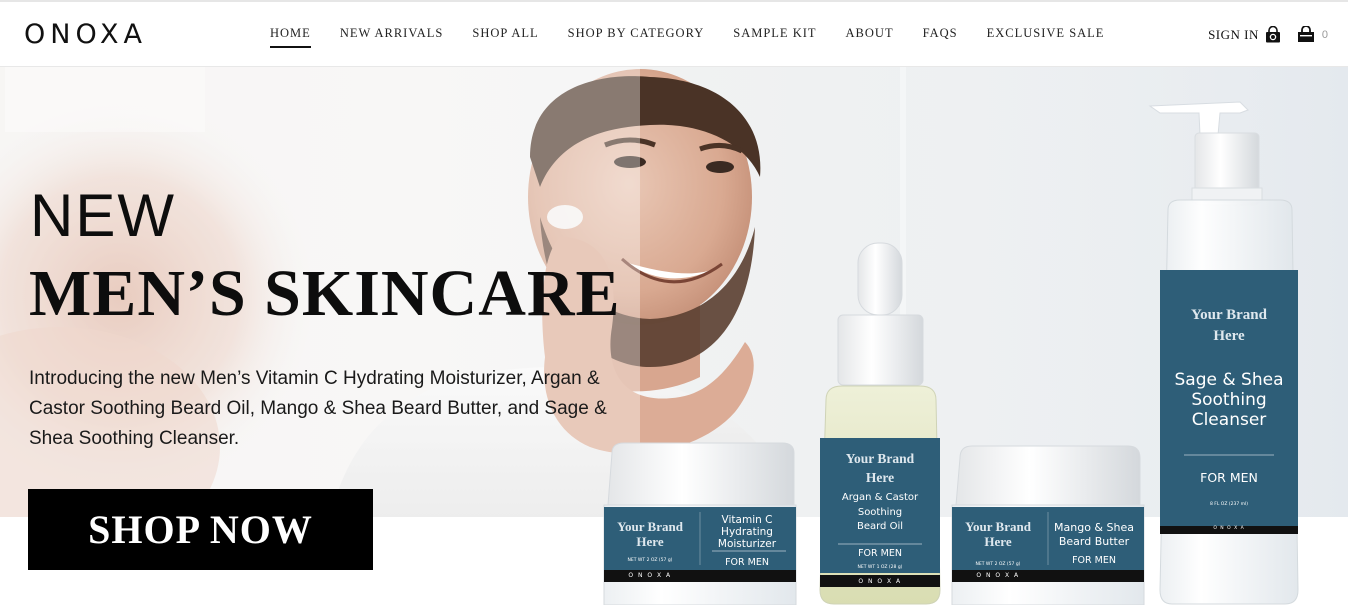  I want to click on site-logo: ONOXA, so click(85, 34).